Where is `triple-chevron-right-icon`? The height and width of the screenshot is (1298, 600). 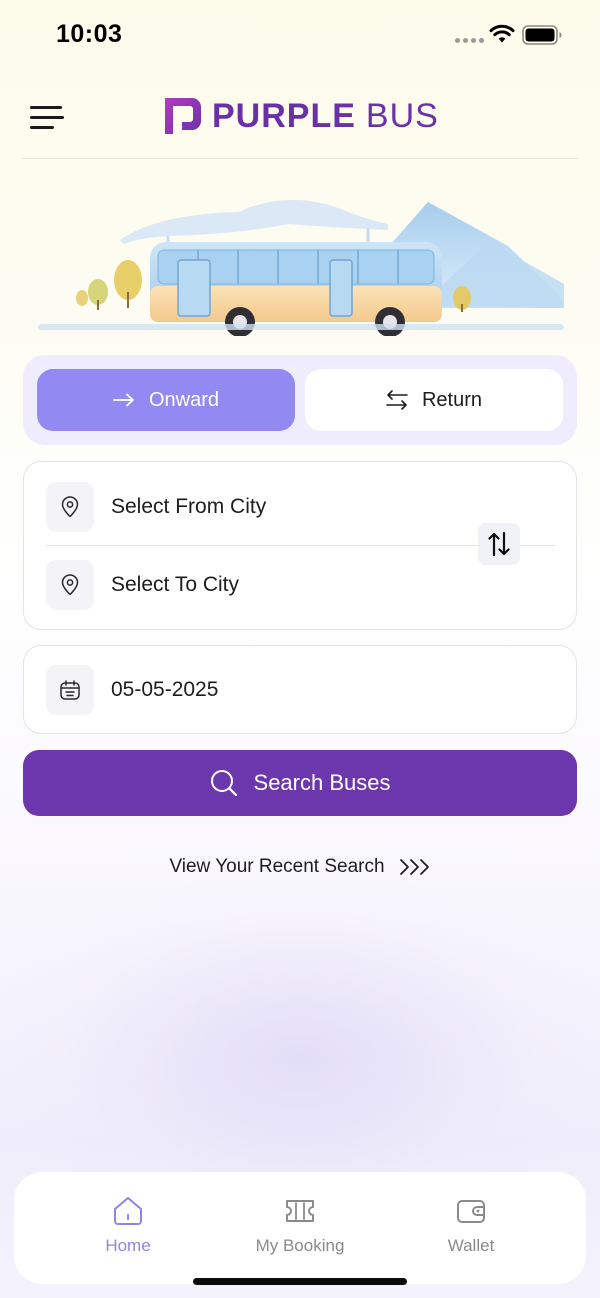
triple-chevron-right-icon is located at coordinates (414, 867).